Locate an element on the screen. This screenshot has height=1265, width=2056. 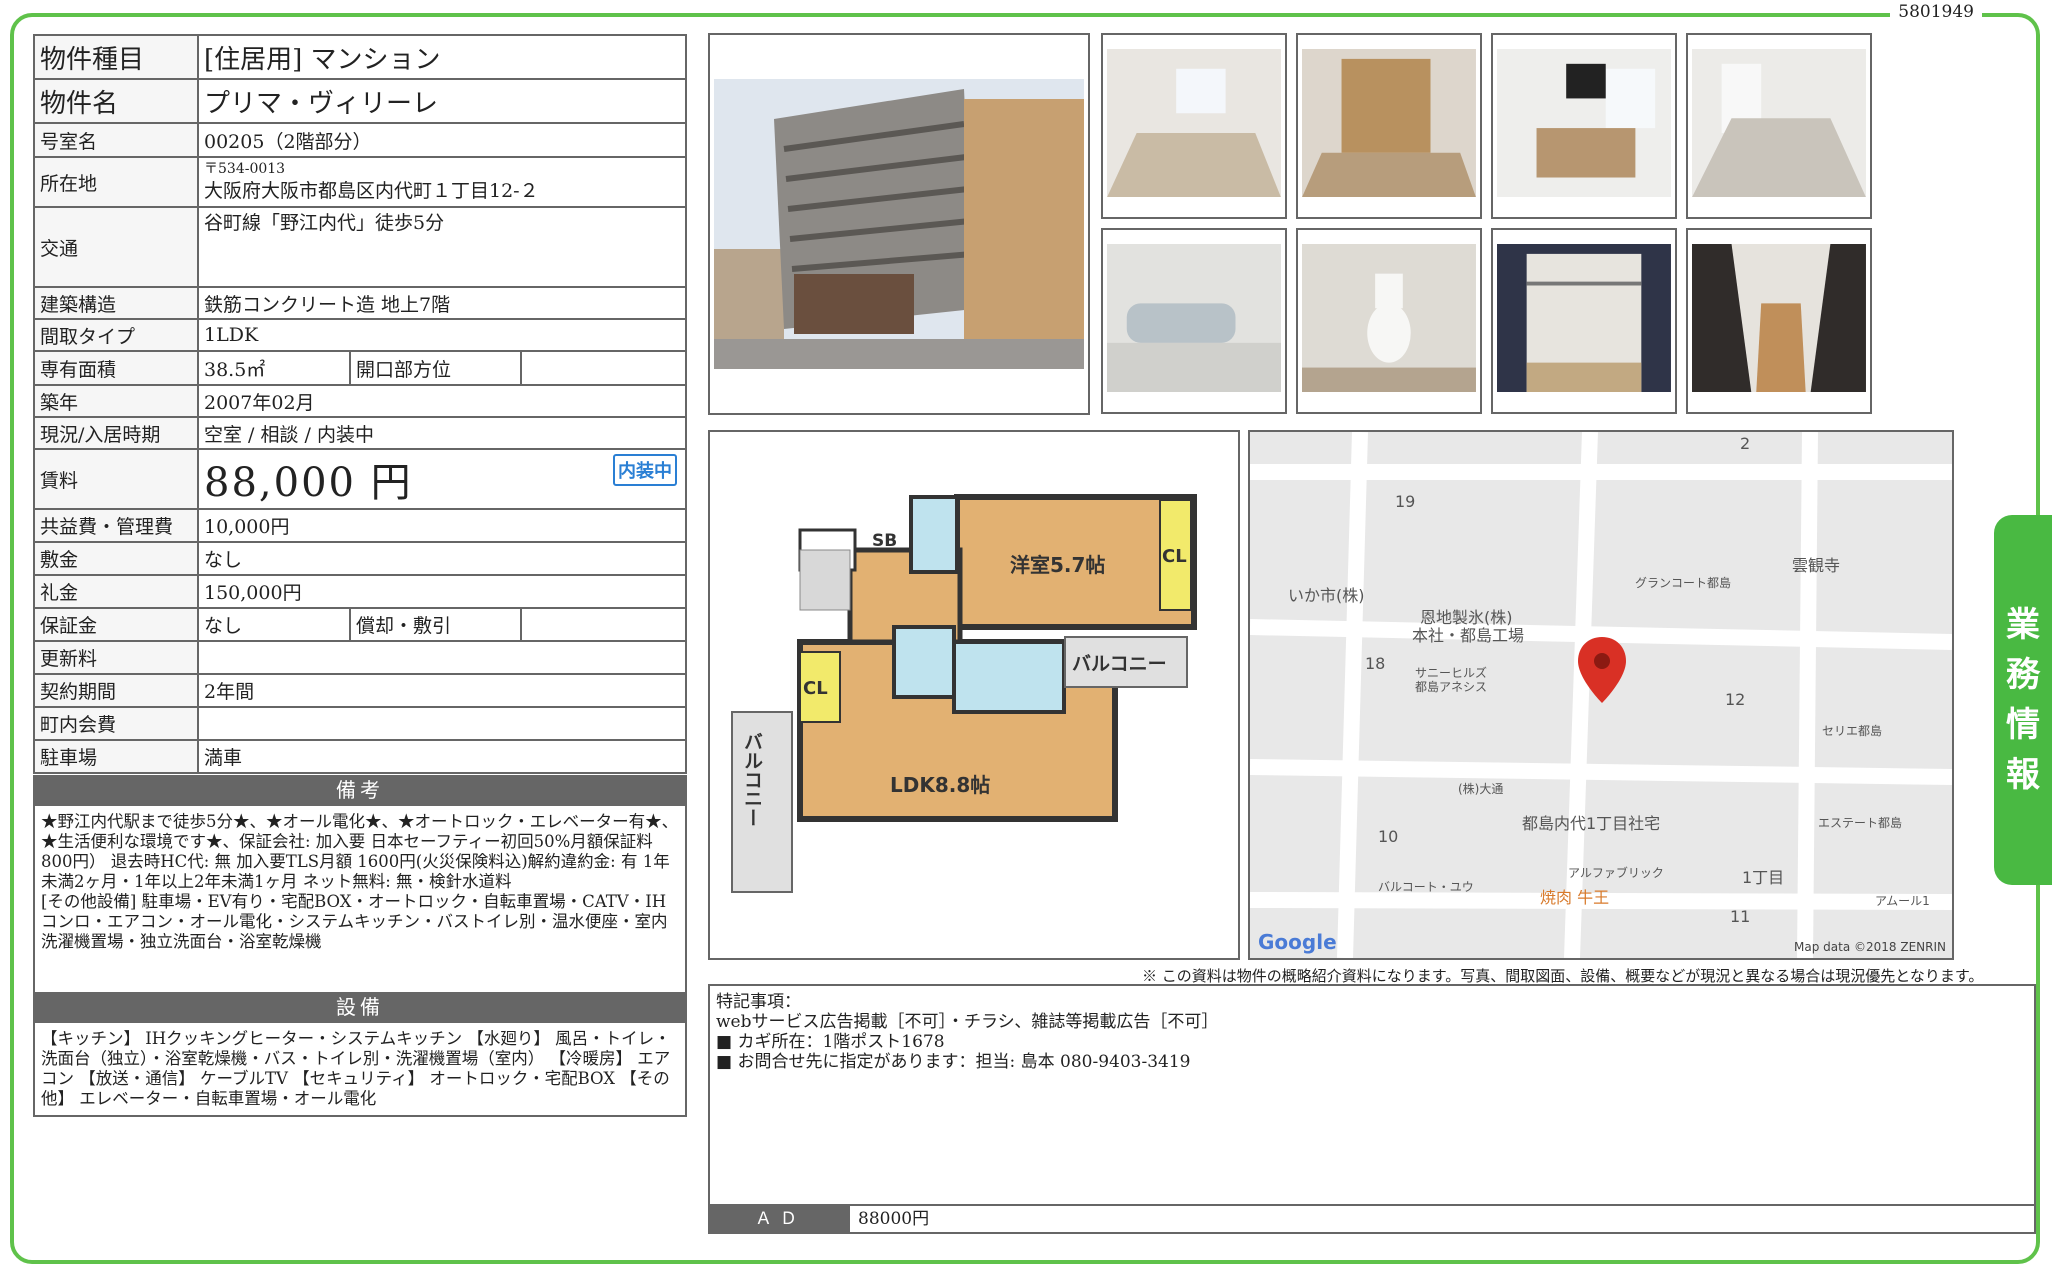
notes-line: ■ お問合せ先に指定があります：担当: 島本 080-9403-3419 is located at coordinates (953, 1062).